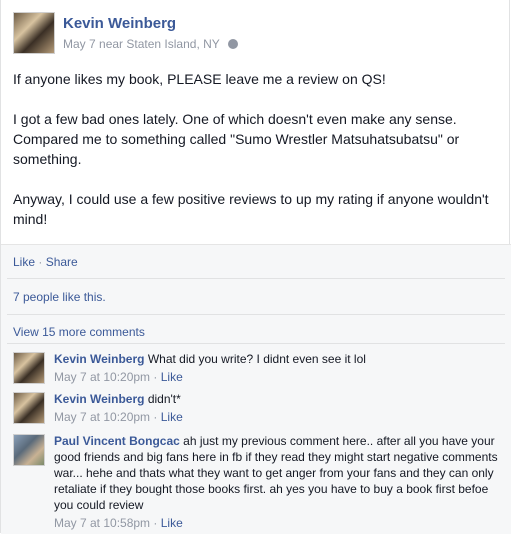 This screenshot has height=534, width=512. What do you see at coordinates (111, 44) in the screenshot?
I see `location-prefix: near` at bounding box center [111, 44].